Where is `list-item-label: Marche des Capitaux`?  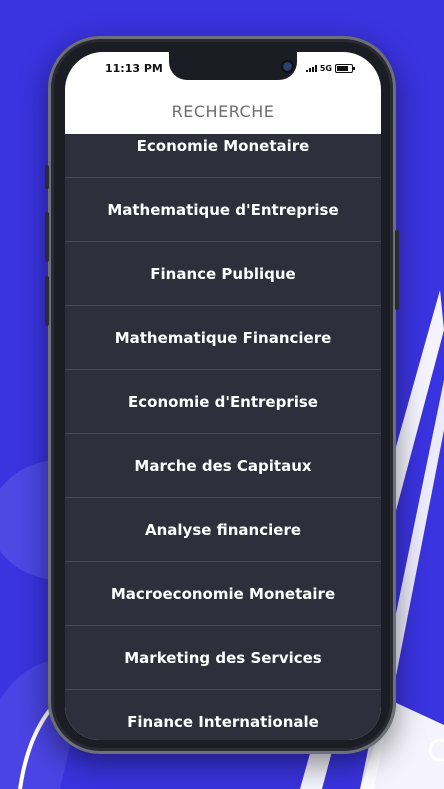
list-item-label: Marche des Capitaux is located at coordinates (223, 465).